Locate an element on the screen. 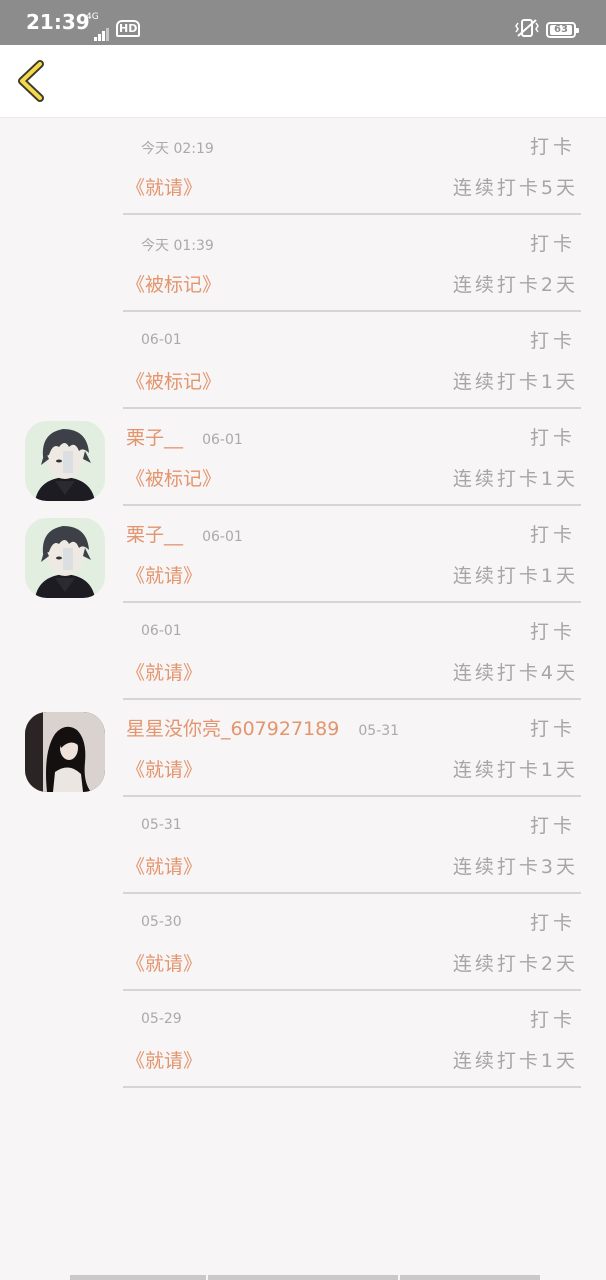 The width and height of the screenshot is (606, 1280). vibrate-icon is located at coordinates (527, 28).